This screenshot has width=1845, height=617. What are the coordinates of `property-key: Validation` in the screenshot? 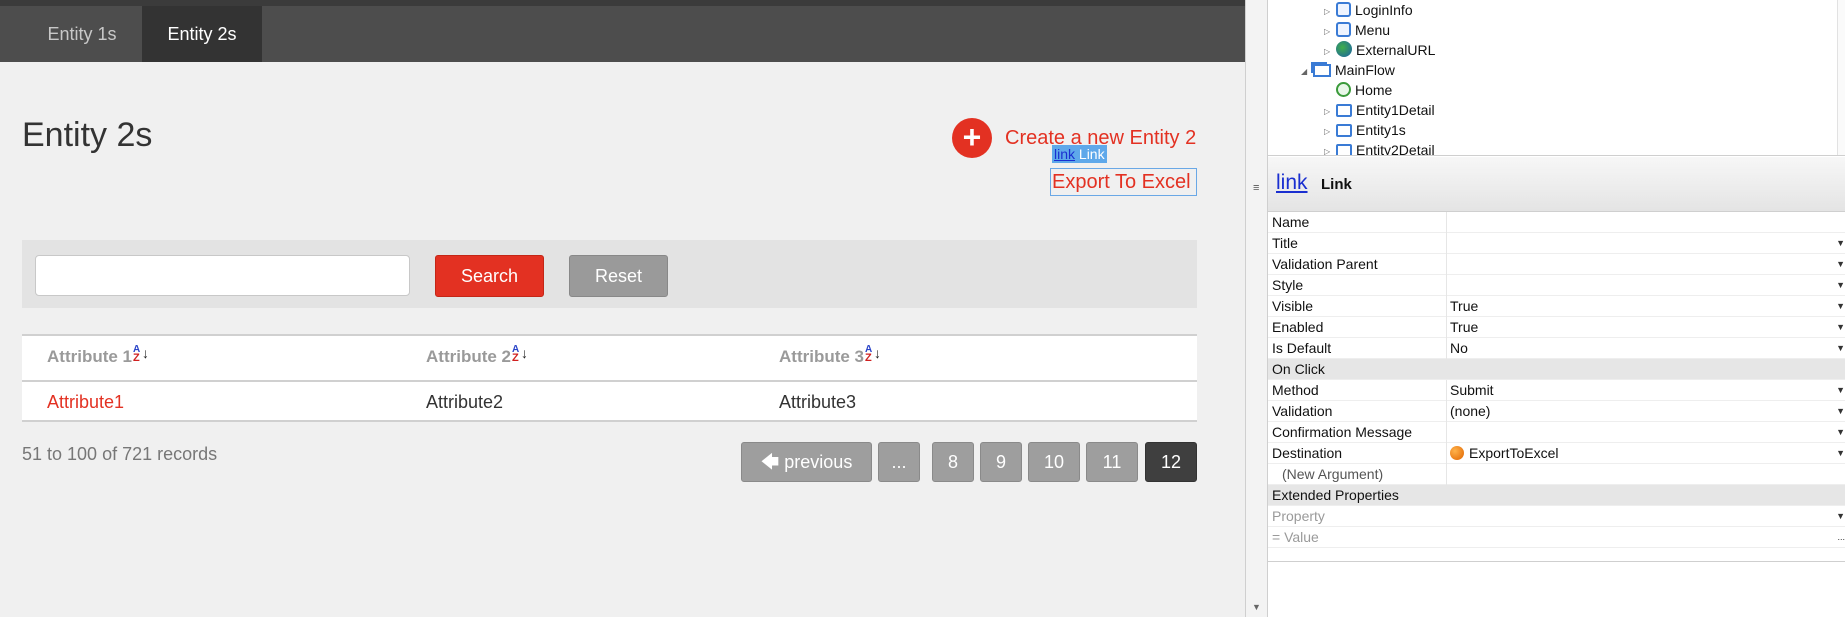 It's located at (1302, 411).